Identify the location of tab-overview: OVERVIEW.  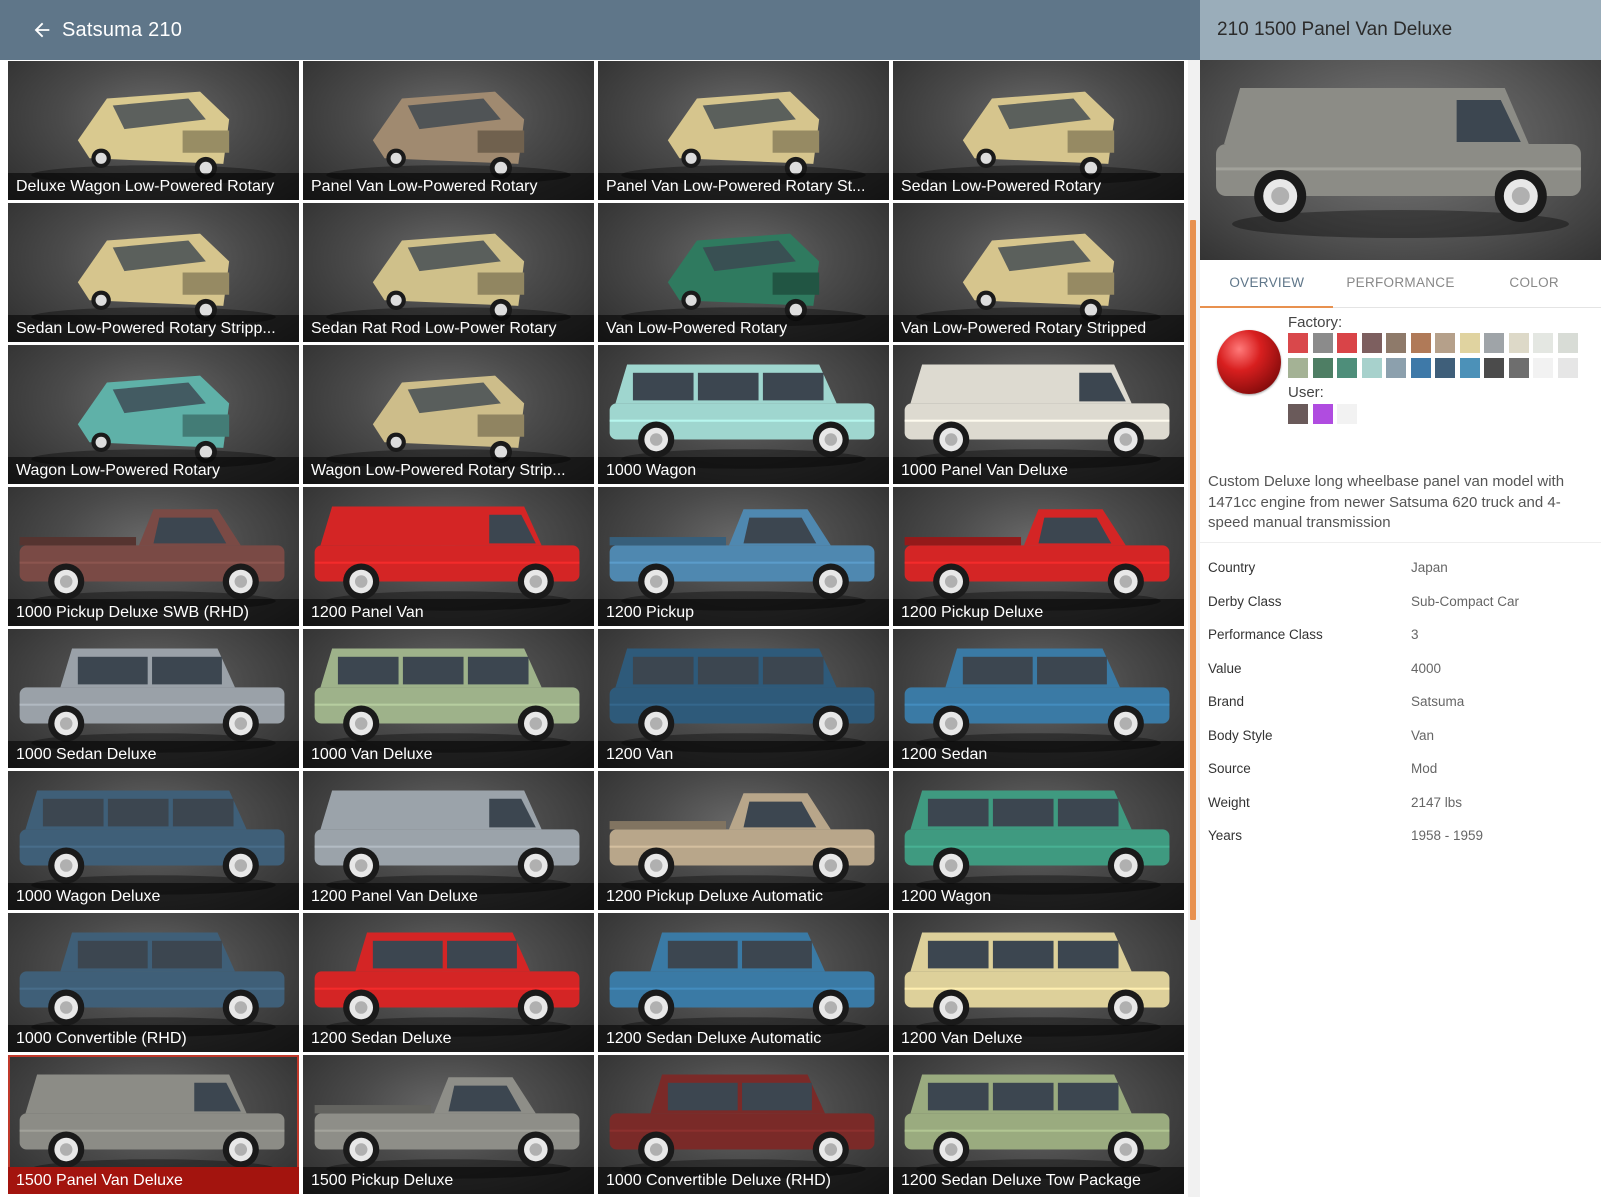
(1267, 283).